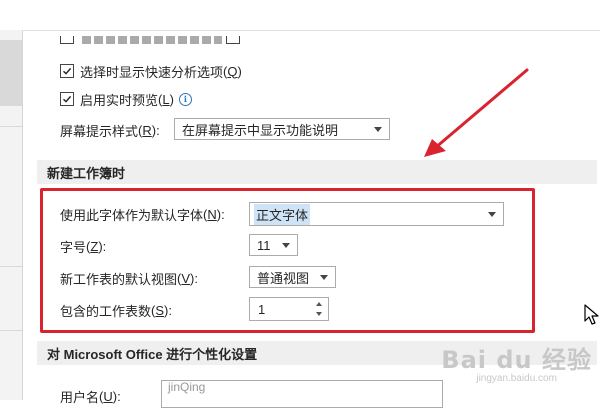 This screenshot has height=408, width=600. Describe the element at coordinates (185, 99) in the screenshot. I see `info-icon: i` at that location.